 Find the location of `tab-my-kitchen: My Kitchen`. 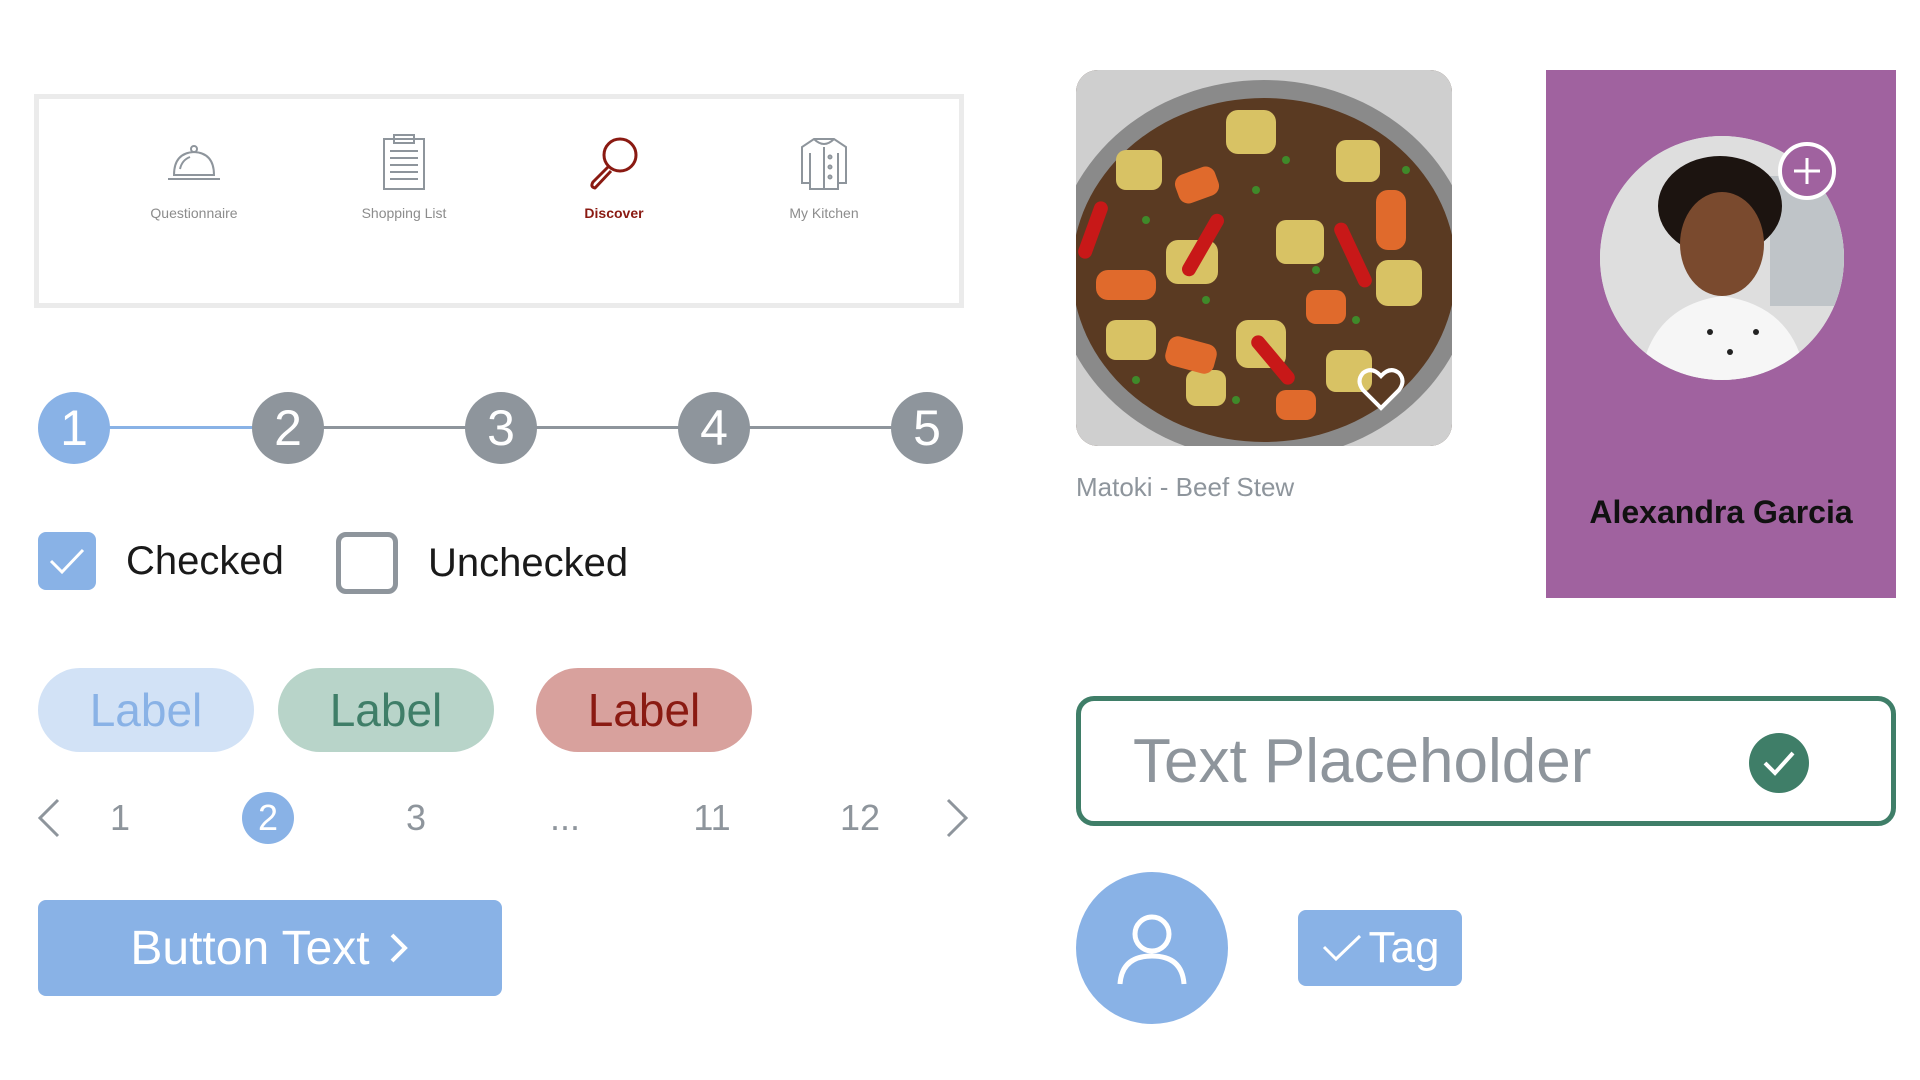

tab-my-kitchen: My Kitchen is located at coordinates (824, 177).